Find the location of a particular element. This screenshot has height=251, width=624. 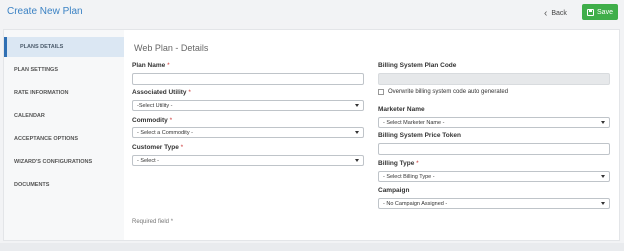

commodity-value: - Select a Commodity - is located at coordinates (165, 132).